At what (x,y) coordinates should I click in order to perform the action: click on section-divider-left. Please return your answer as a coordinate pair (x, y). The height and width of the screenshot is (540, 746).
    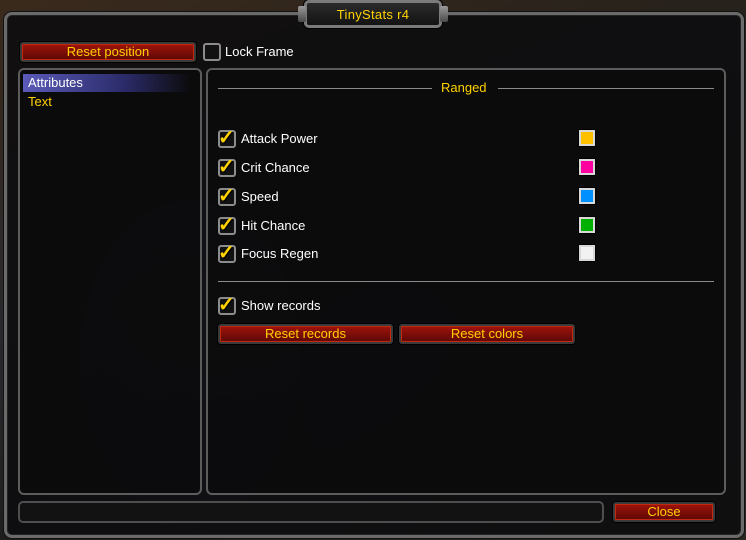
    Looking at the image, I should click on (325, 88).